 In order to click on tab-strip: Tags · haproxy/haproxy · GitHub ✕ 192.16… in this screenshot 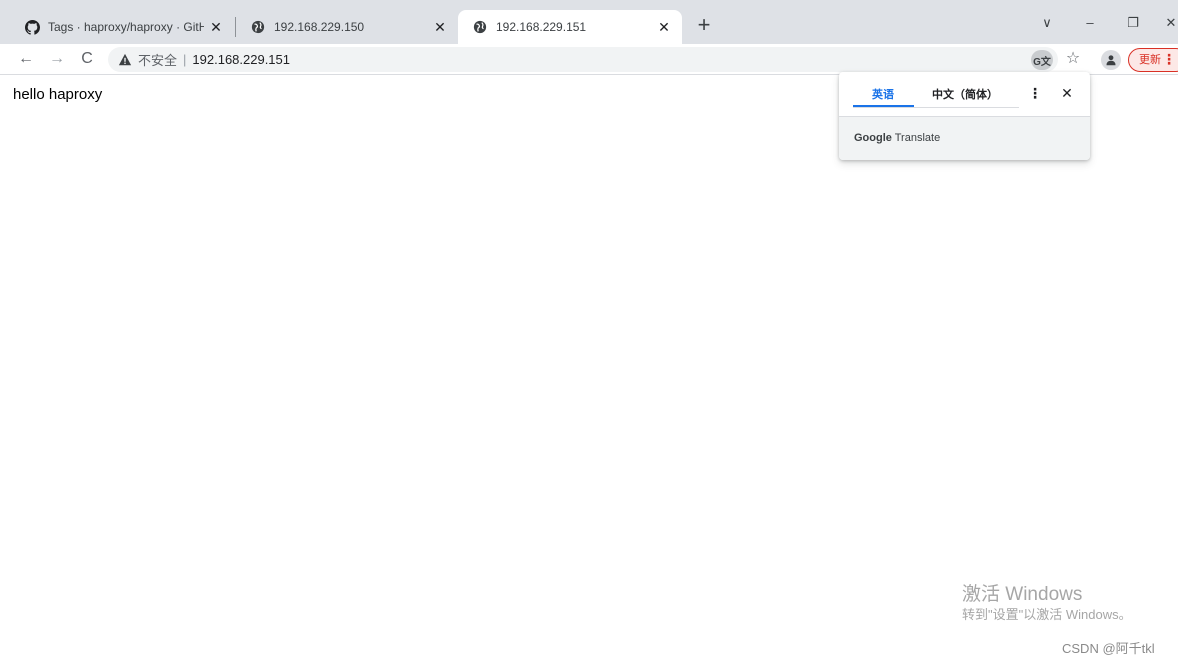, I will do `click(589, 22)`.